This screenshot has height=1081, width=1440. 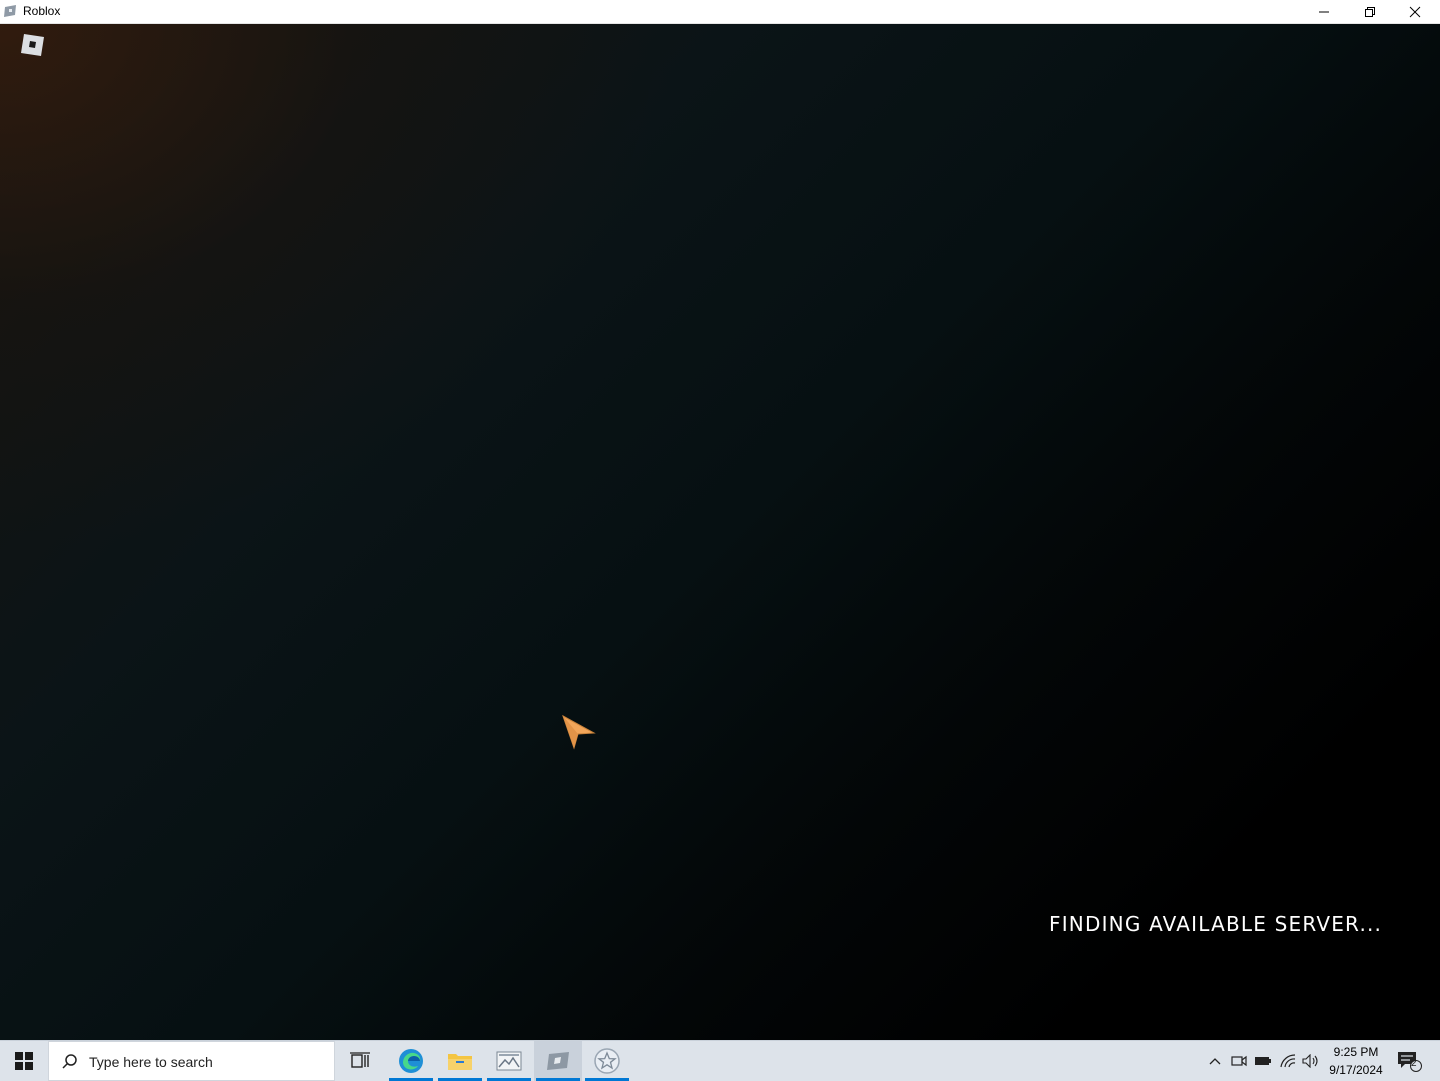 I want to click on task-view-icon, so click(x=360, y=1060).